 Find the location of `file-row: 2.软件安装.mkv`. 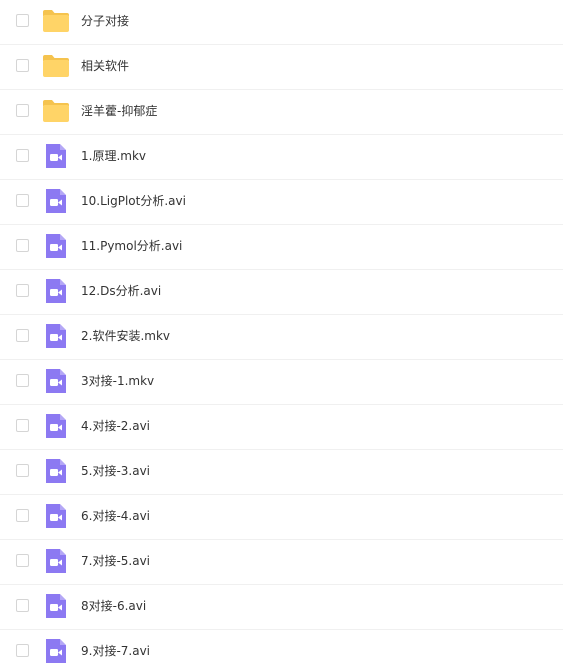

file-row: 2.软件安装.mkv is located at coordinates (281, 337).